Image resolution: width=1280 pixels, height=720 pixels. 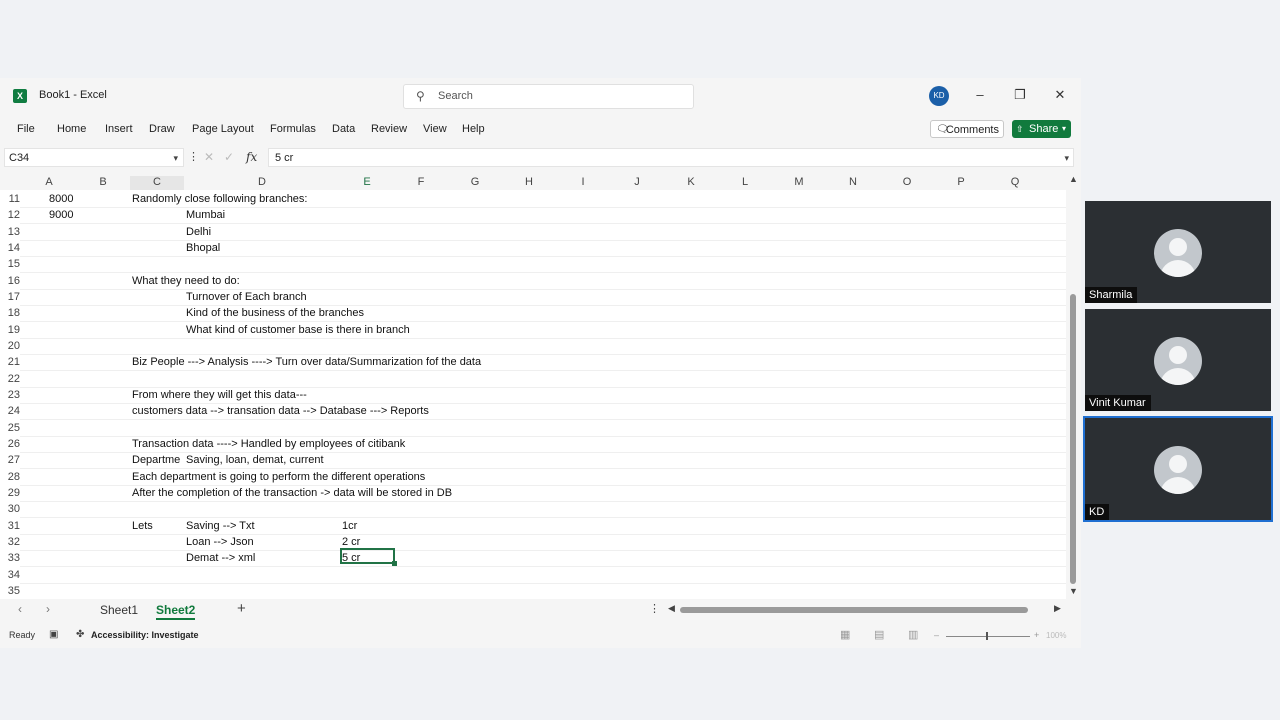 What do you see at coordinates (1073, 439) in the screenshot?
I see `vertical-scroll-thumb` at bounding box center [1073, 439].